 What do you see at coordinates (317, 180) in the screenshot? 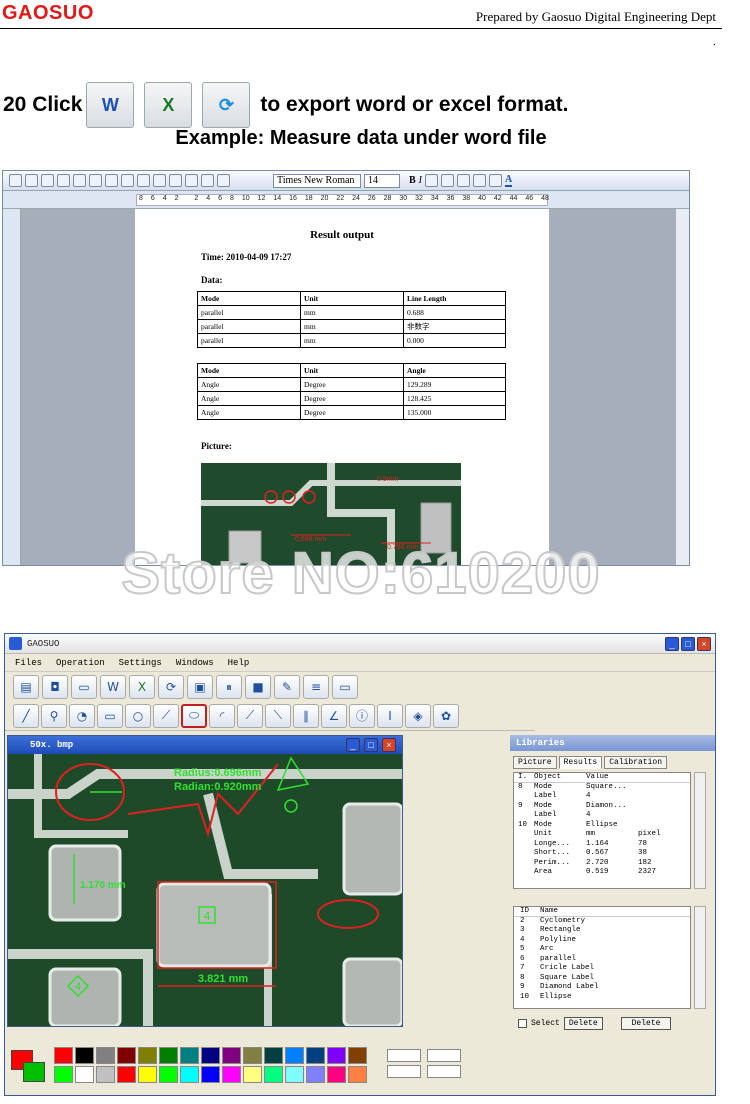
I see `font-name-select: Times New Roman` at bounding box center [317, 180].